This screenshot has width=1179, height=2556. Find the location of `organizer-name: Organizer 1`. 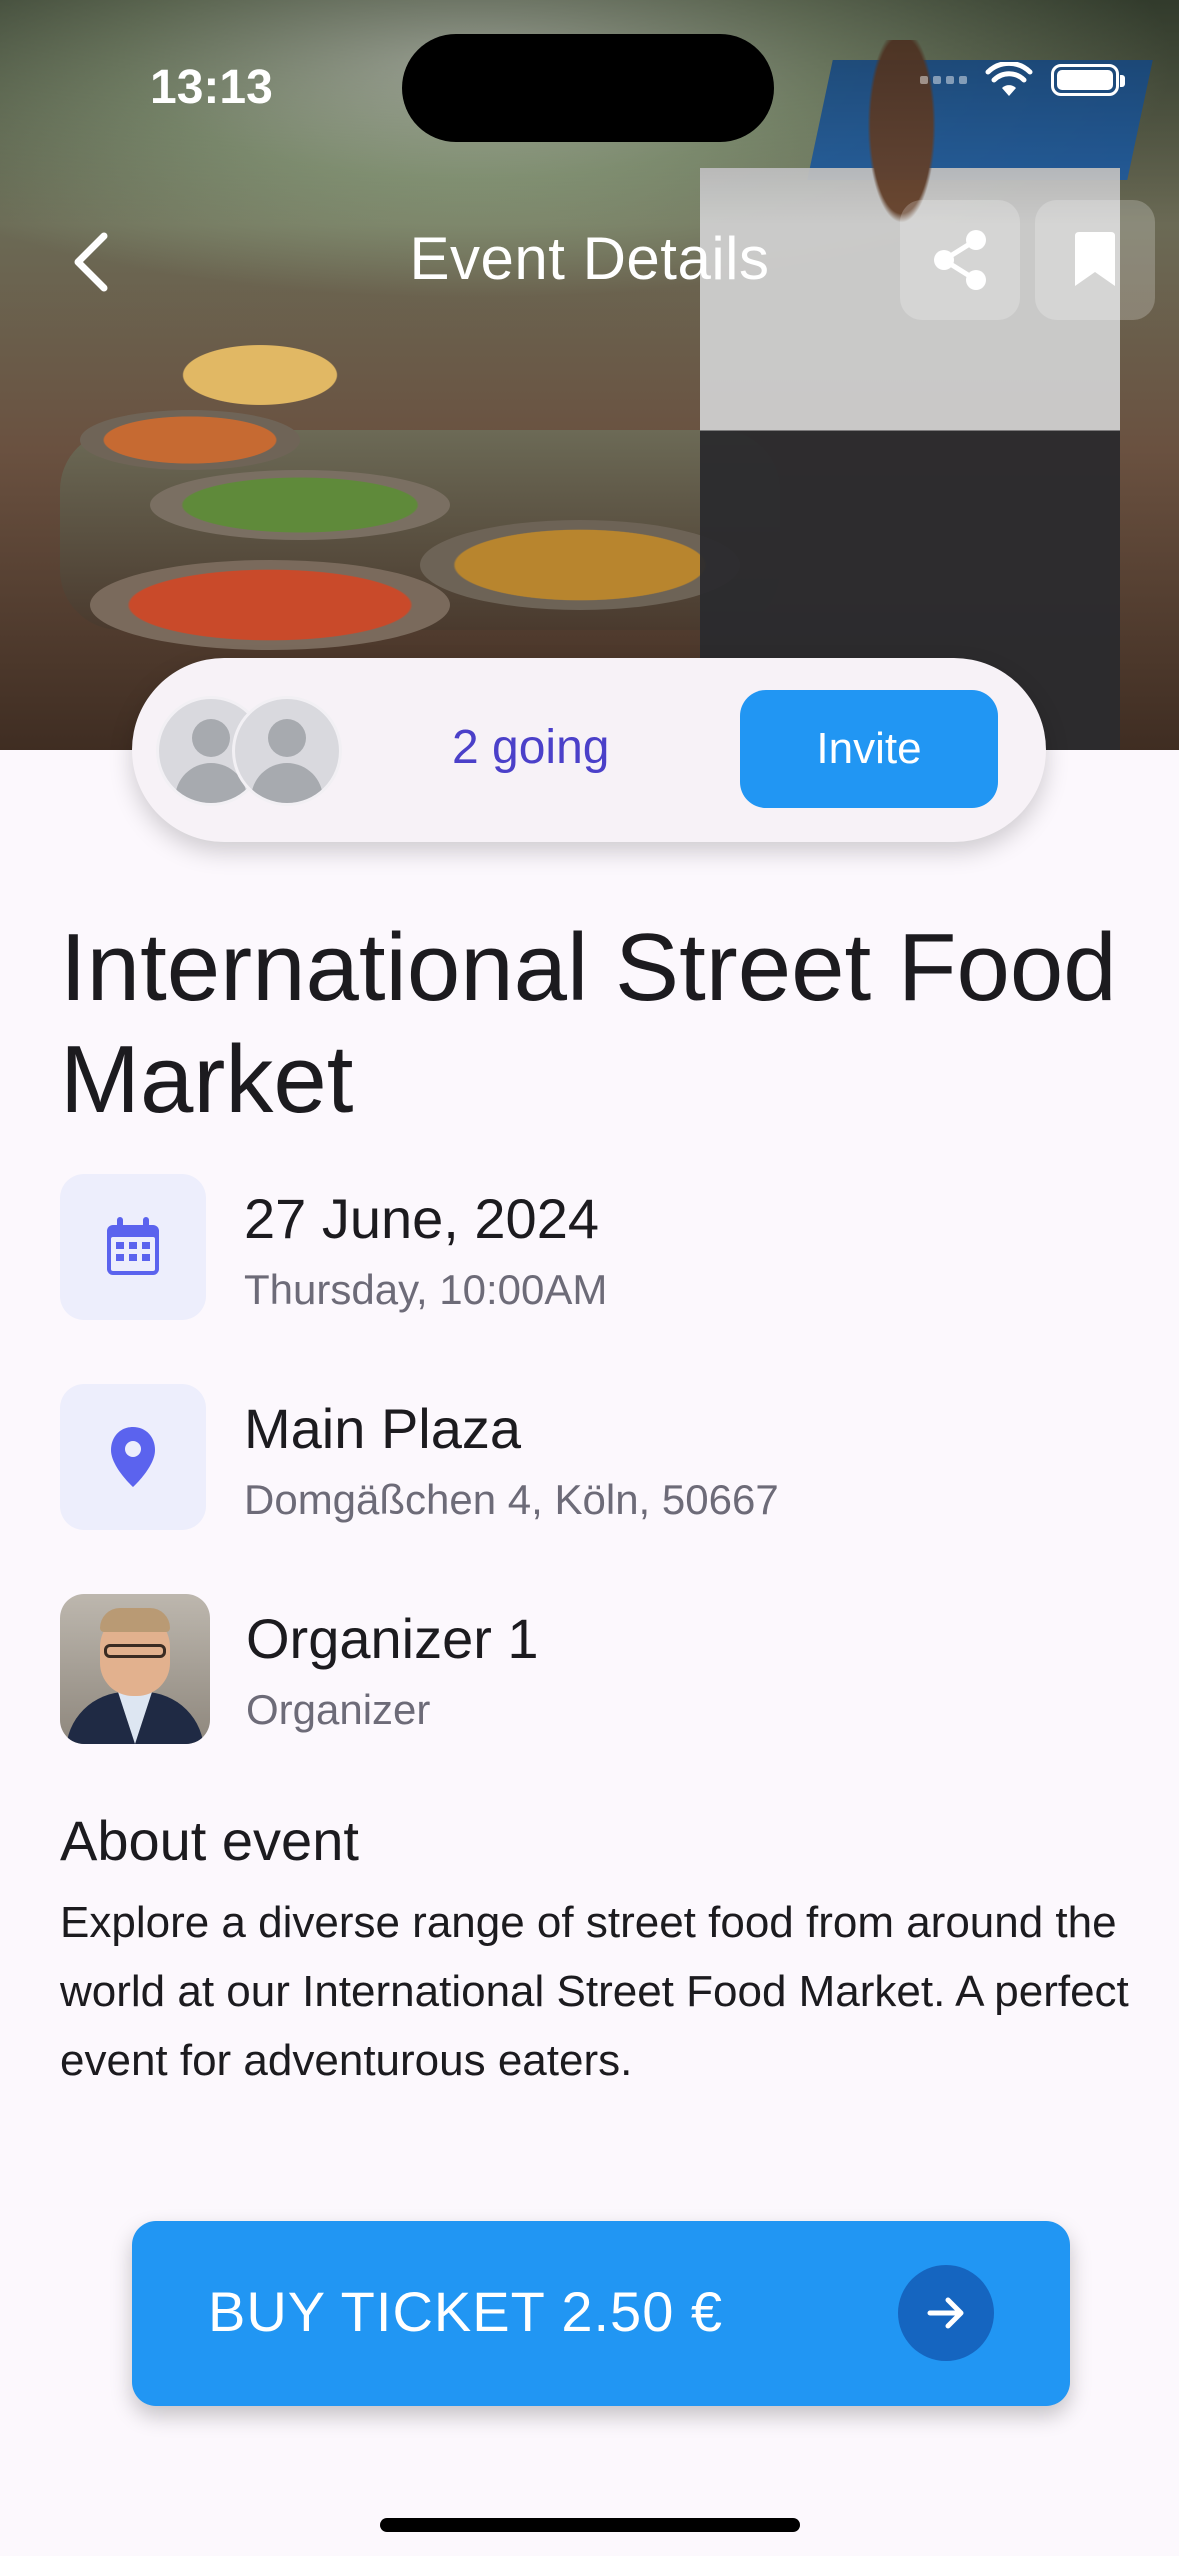

organizer-name: Organizer 1 is located at coordinates (392, 1638).